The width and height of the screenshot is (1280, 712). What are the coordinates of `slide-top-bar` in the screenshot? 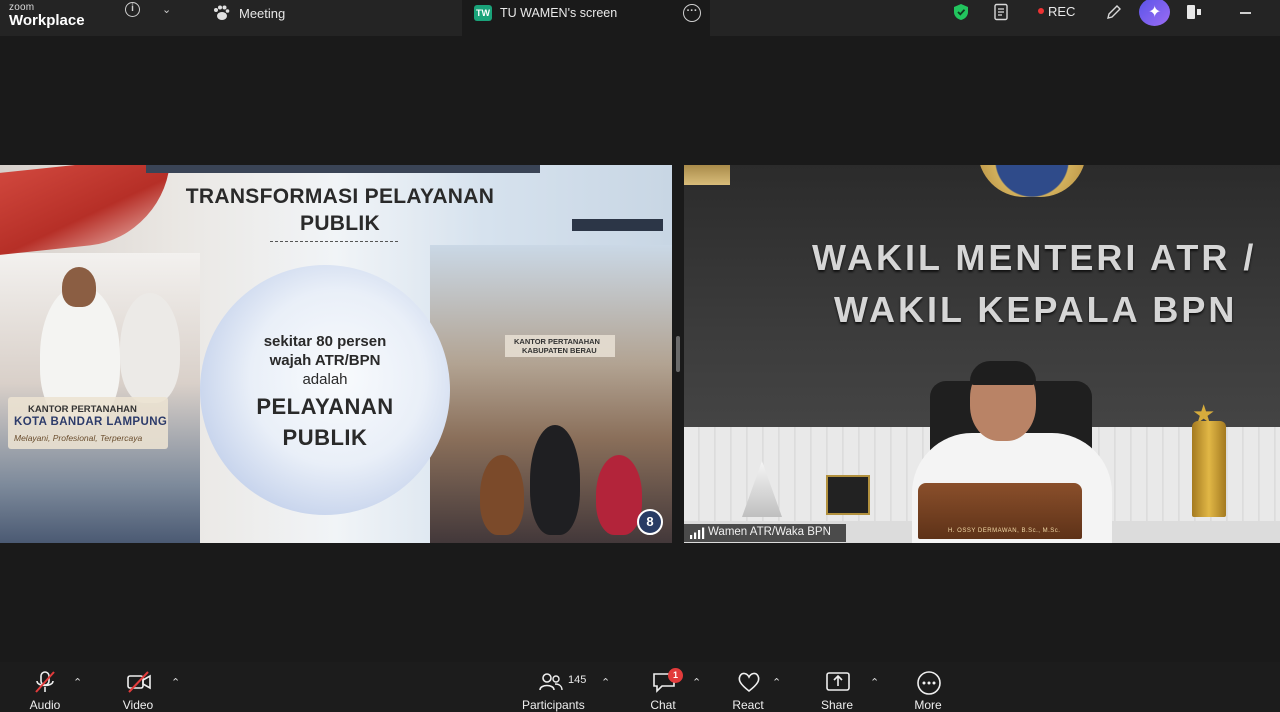 It's located at (343, 169).